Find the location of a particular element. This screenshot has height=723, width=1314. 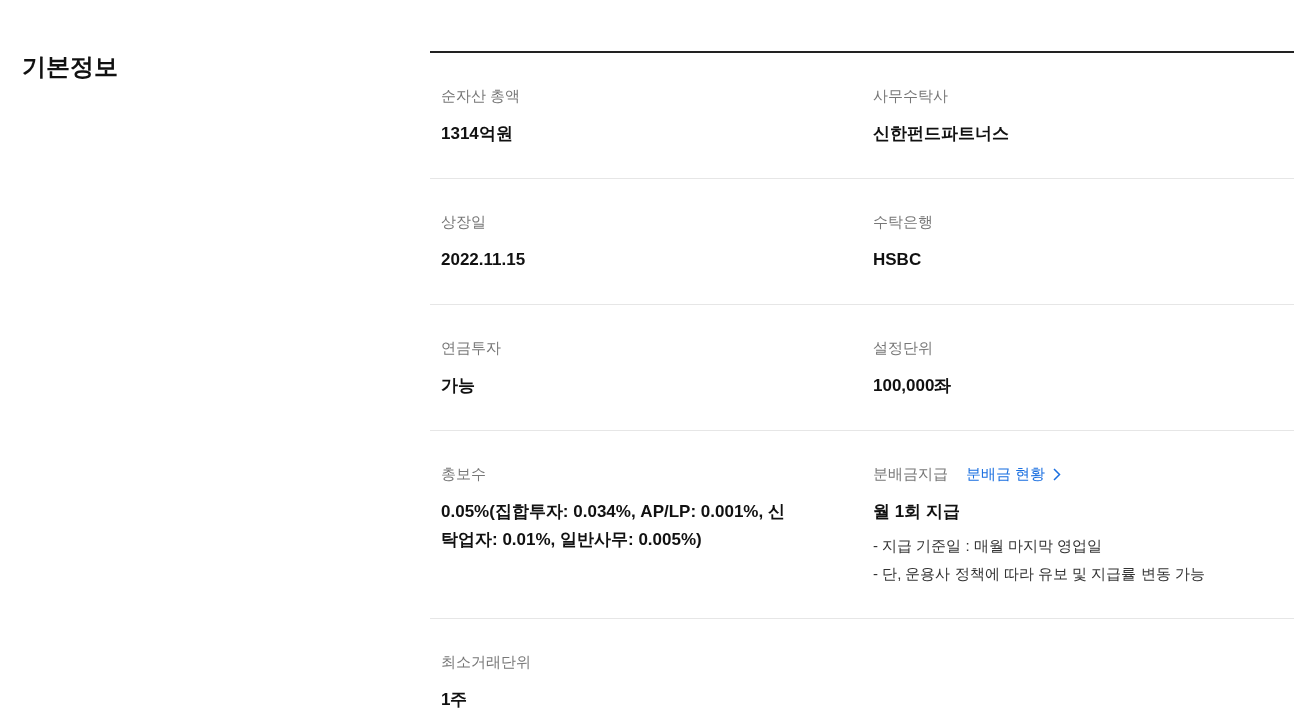

field-value: 1주 is located at coordinates (455, 700).